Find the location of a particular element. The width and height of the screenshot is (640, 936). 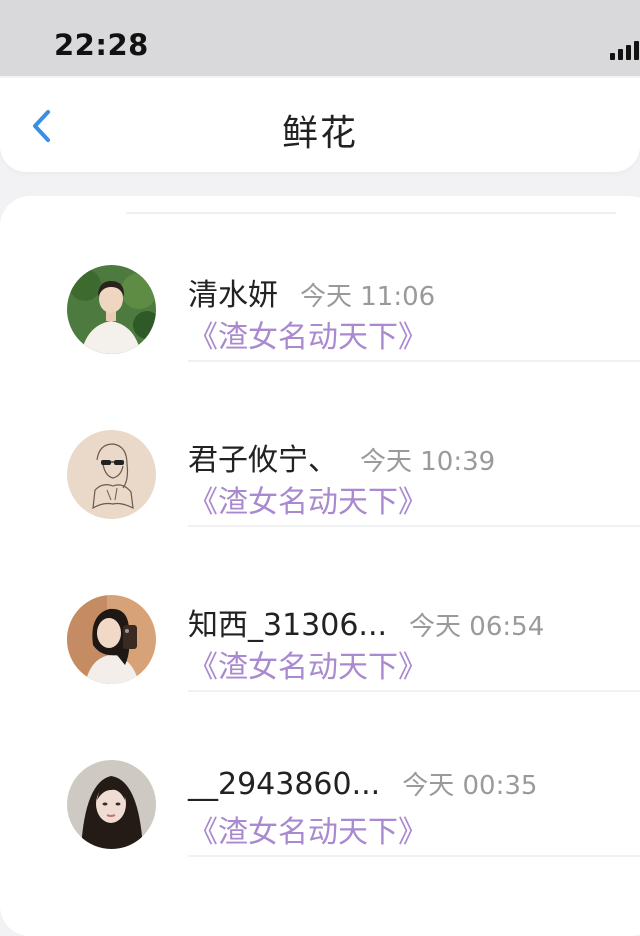

name-row: 君子攸宁、 今天 10:39 is located at coordinates (341, 457).